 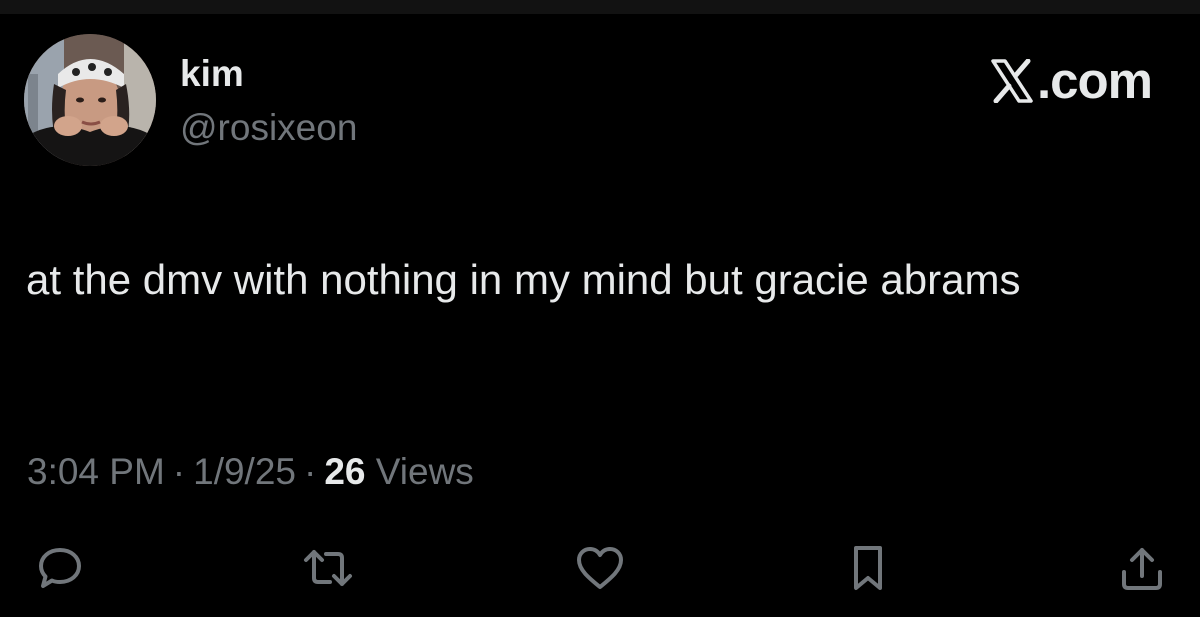 I want to click on top-strip, so click(x=600, y=7).